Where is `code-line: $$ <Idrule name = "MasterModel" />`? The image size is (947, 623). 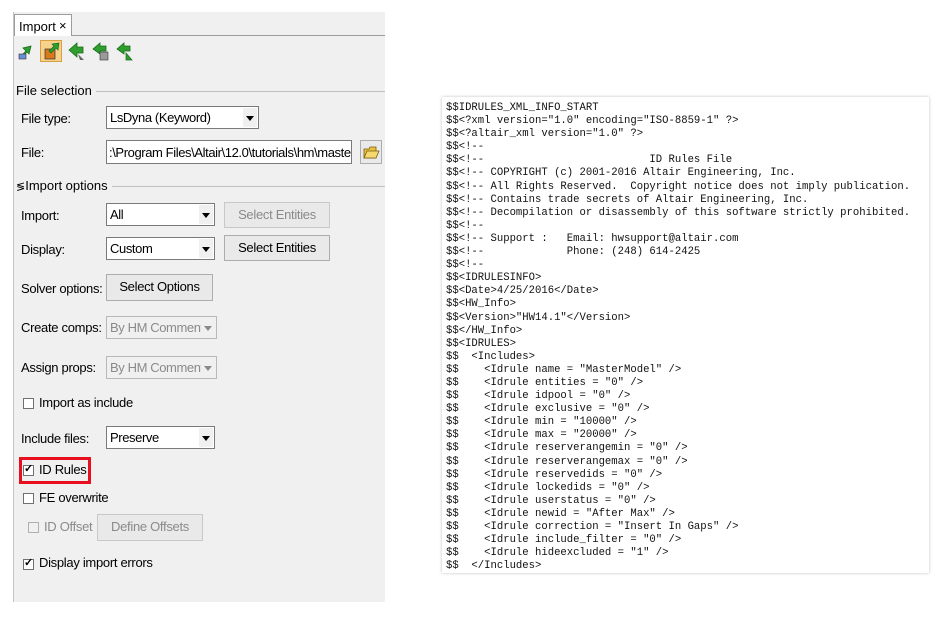
code-line: $$ <Idrule name = "MasterModel" /> is located at coordinates (564, 369).